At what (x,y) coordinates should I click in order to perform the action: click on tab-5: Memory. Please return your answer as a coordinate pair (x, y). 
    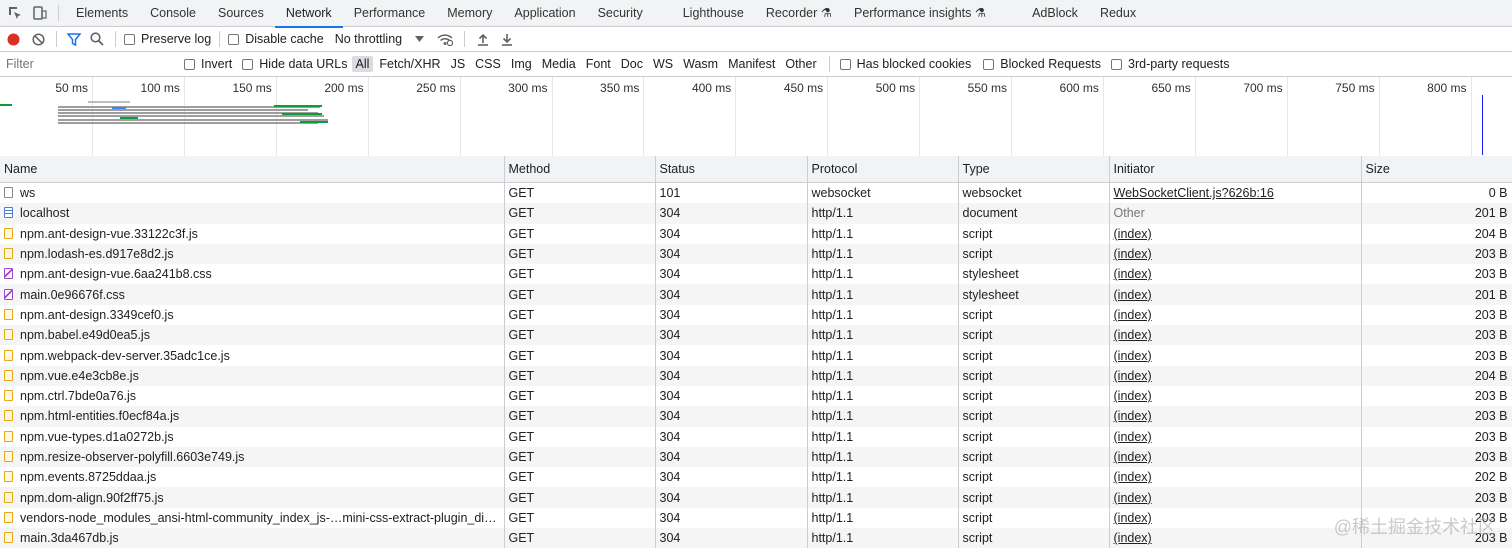
    Looking at the image, I should click on (469, 13).